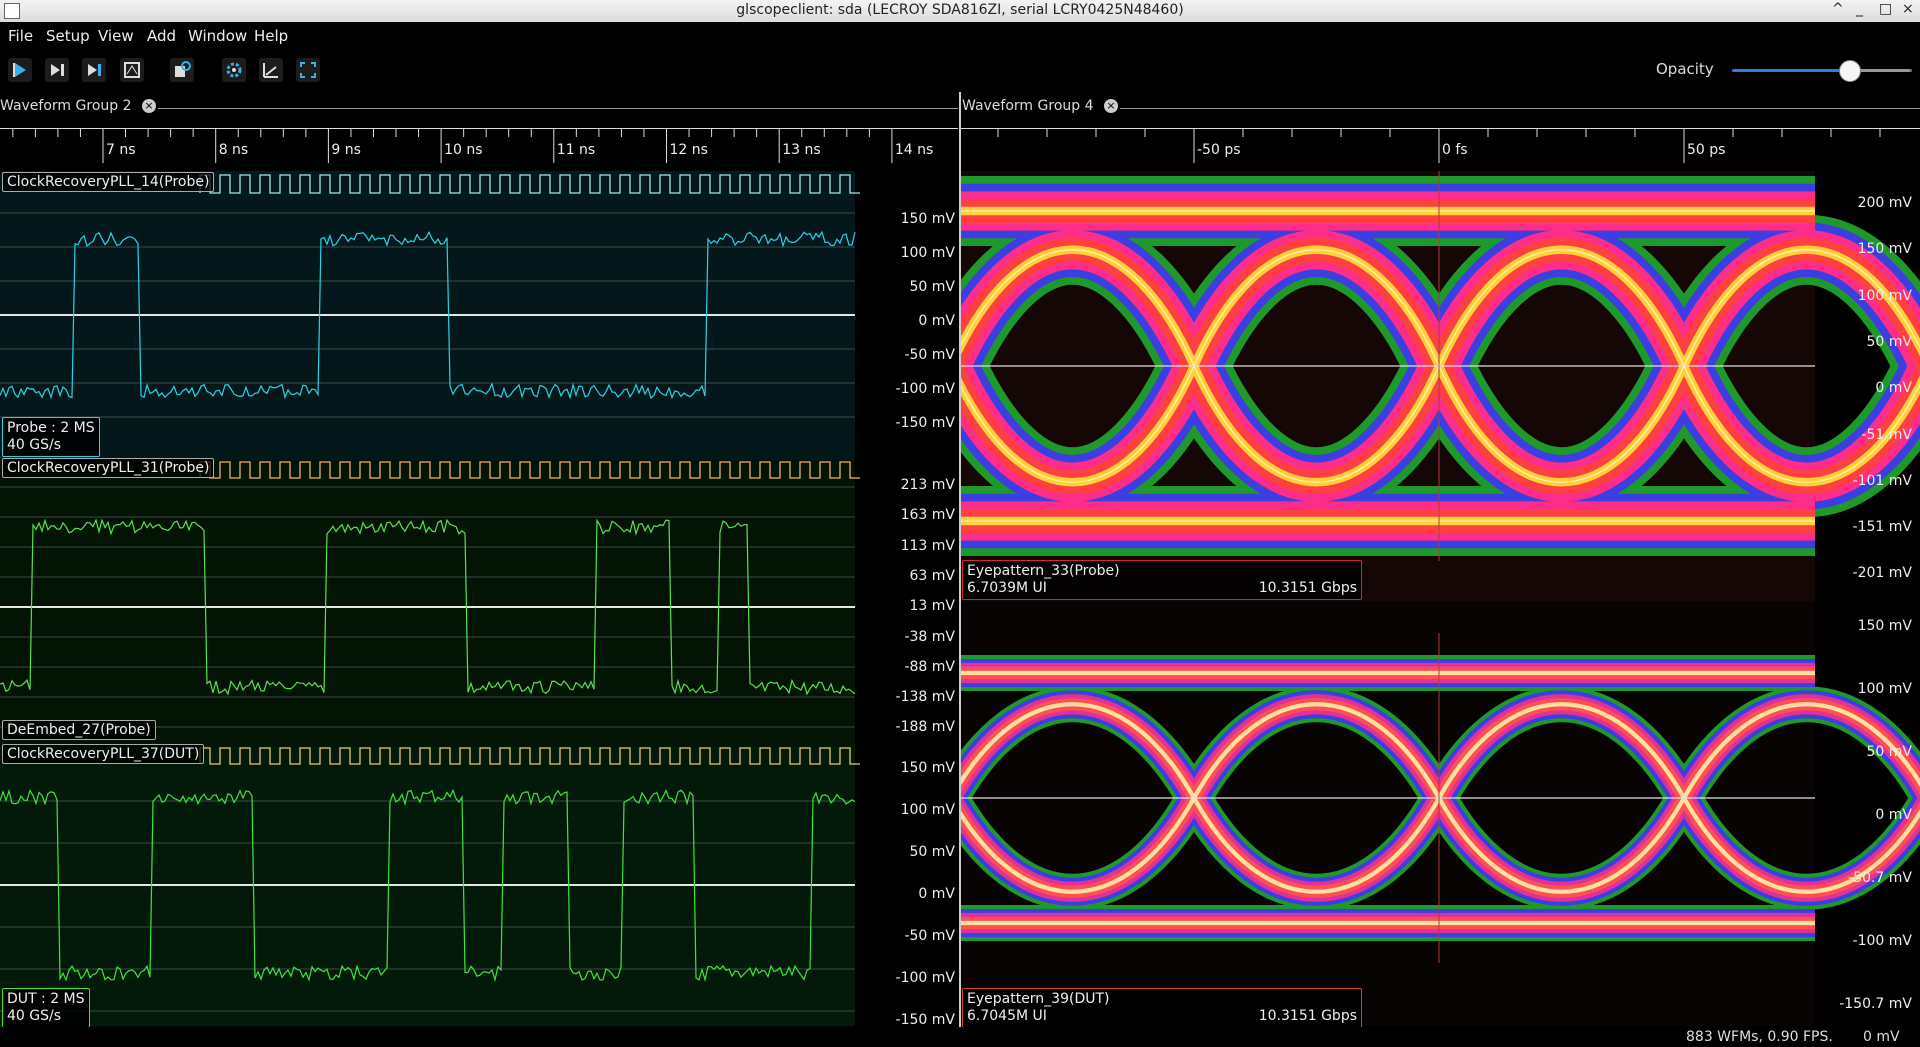 The image size is (1920, 1047). Describe the element at coordinates (233, 150) in the screenshot. I see `time-tick-label: 8 ns` at that location.